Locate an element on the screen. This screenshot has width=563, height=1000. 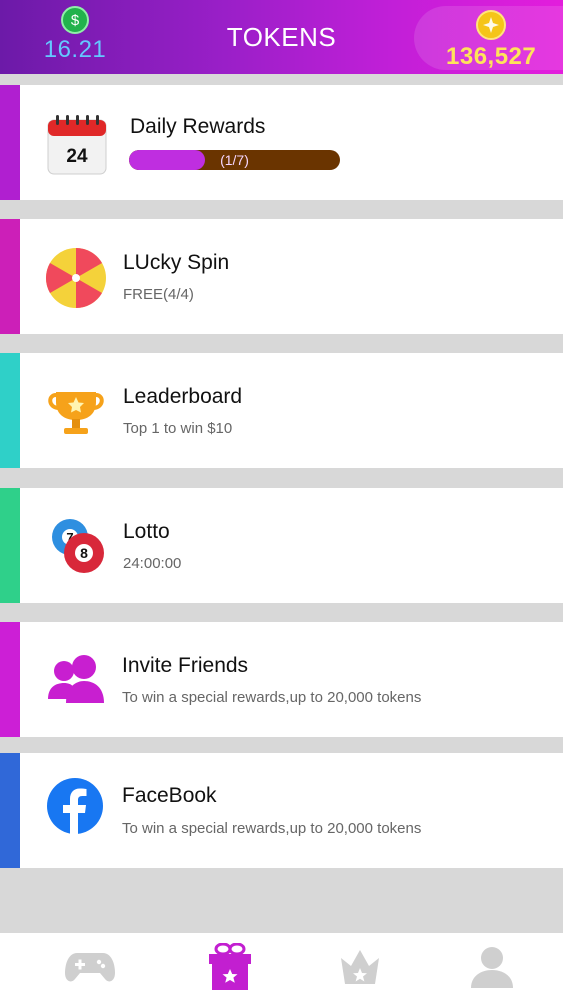
top-header: $ 16.21 TOKENS 136,527 is located at coordinates (281, 37).